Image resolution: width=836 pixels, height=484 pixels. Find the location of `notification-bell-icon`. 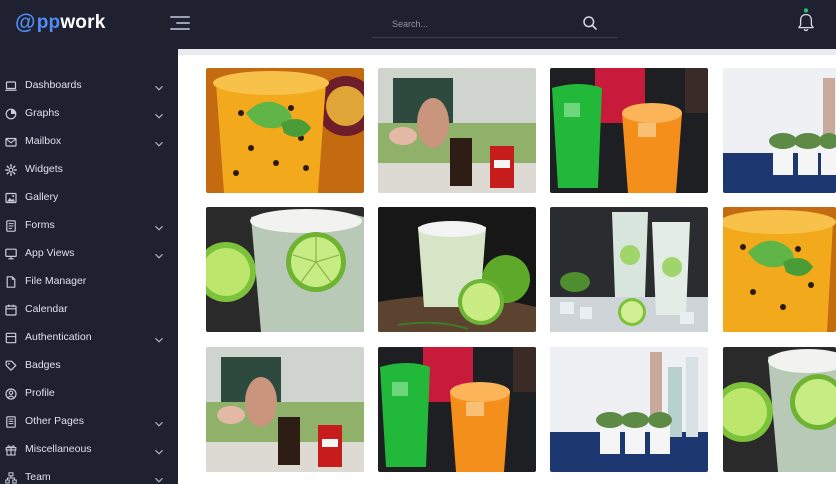

notification-bell-icon is located at coordinates (806, 21).